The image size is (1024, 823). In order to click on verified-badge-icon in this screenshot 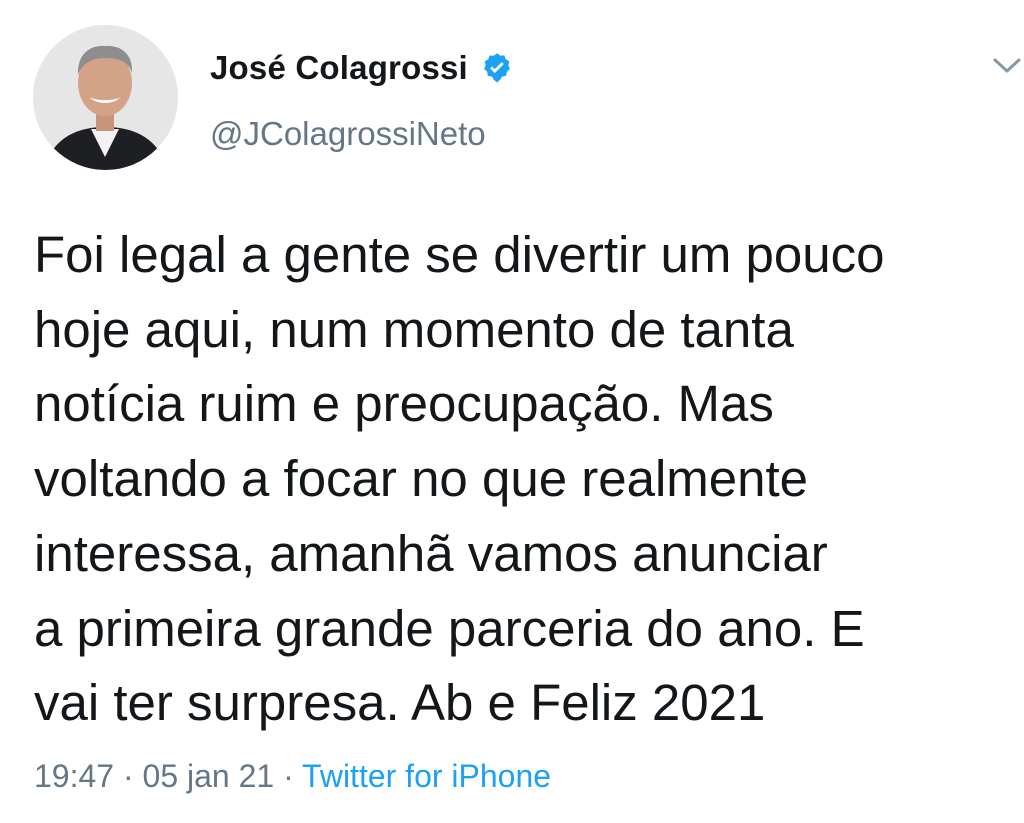, I will do `click(497, 68)`.